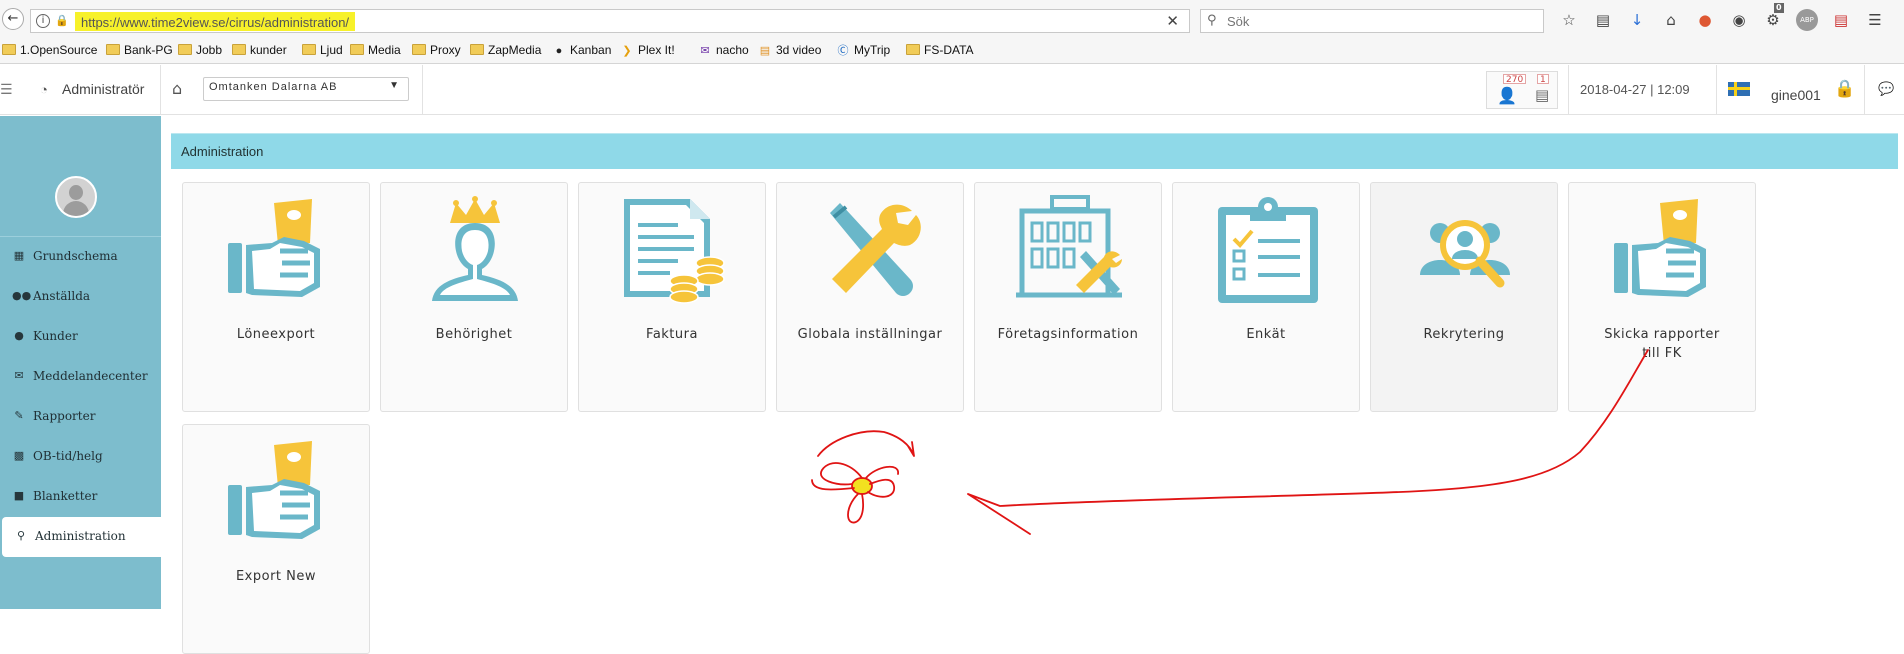  What do you see at coordinates (436, 50) in the screenshot?
I see `bookmark-item: Proxy` at bounding box center [436, 50].